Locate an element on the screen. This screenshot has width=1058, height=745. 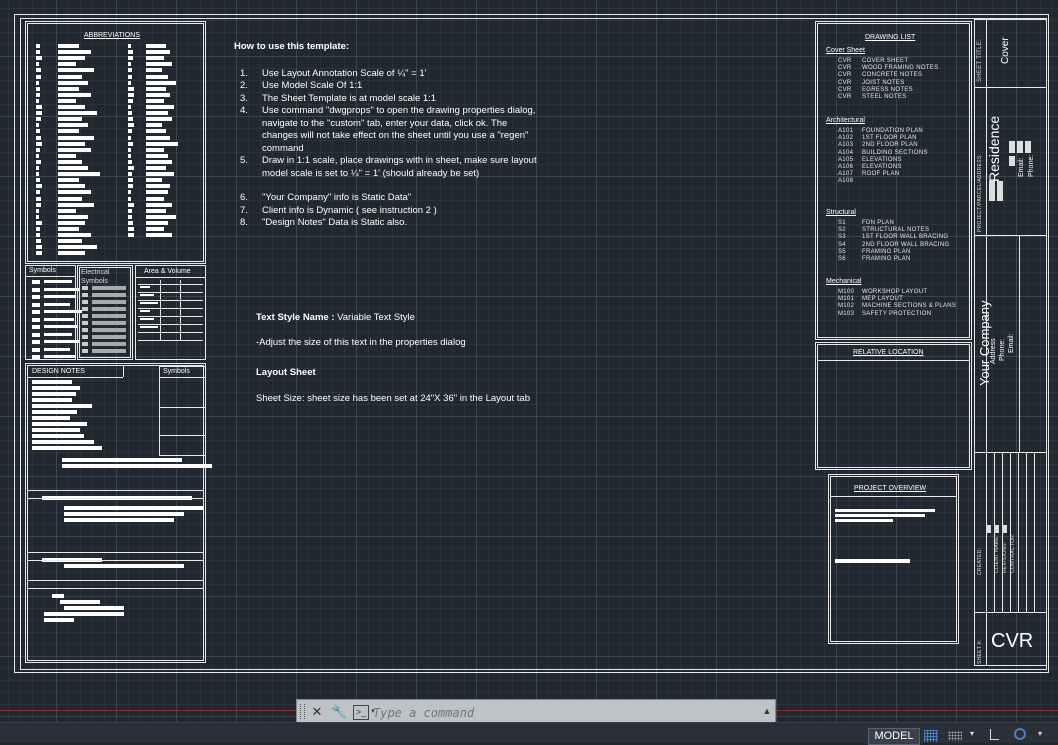
drawing-name: WOOD FRAMING NOTES is located at coordinates (900, 68).